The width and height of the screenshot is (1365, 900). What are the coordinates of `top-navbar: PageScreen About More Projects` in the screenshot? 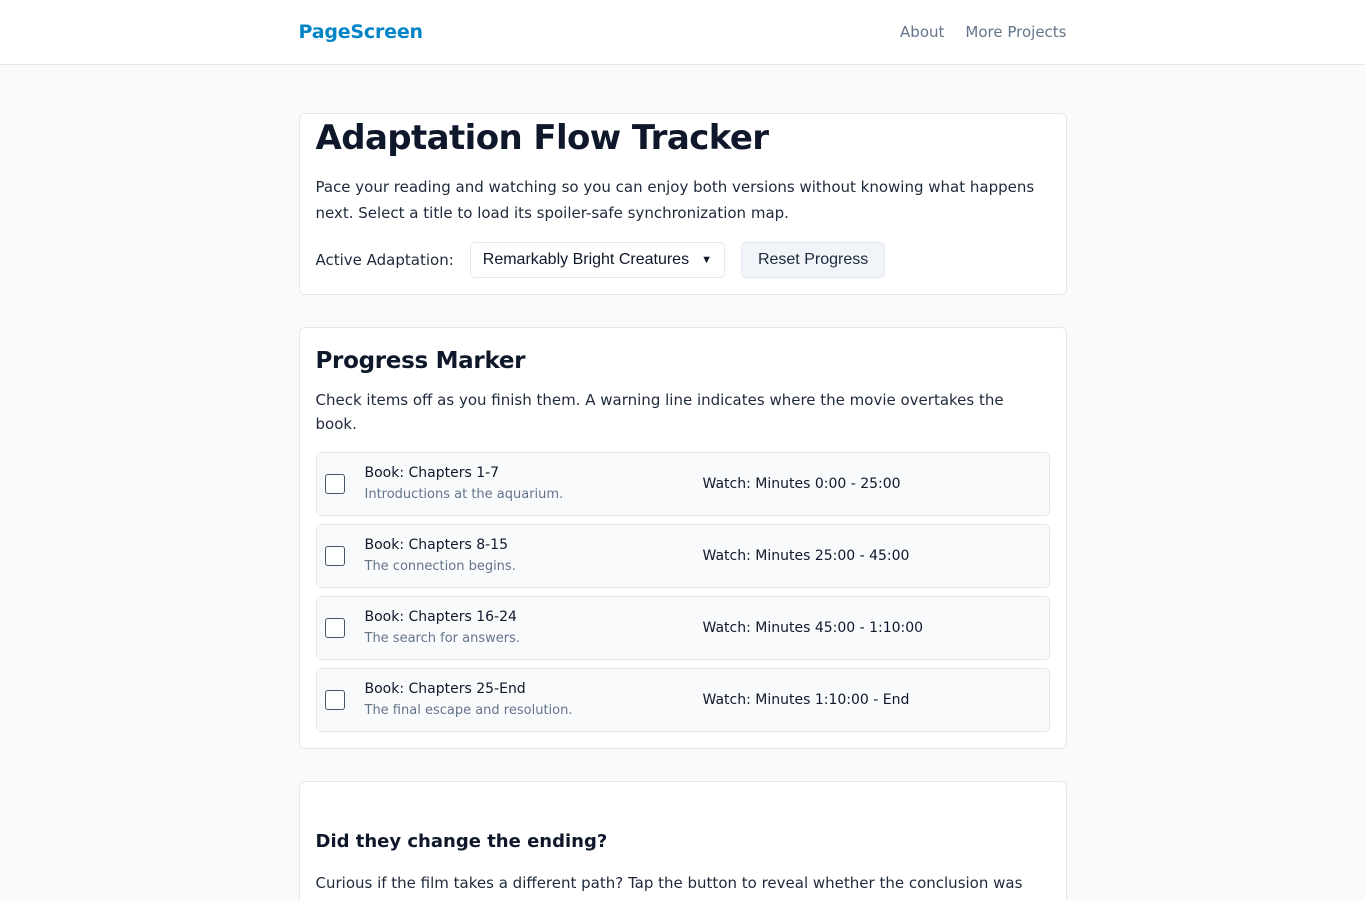 It's located at (682, 32).